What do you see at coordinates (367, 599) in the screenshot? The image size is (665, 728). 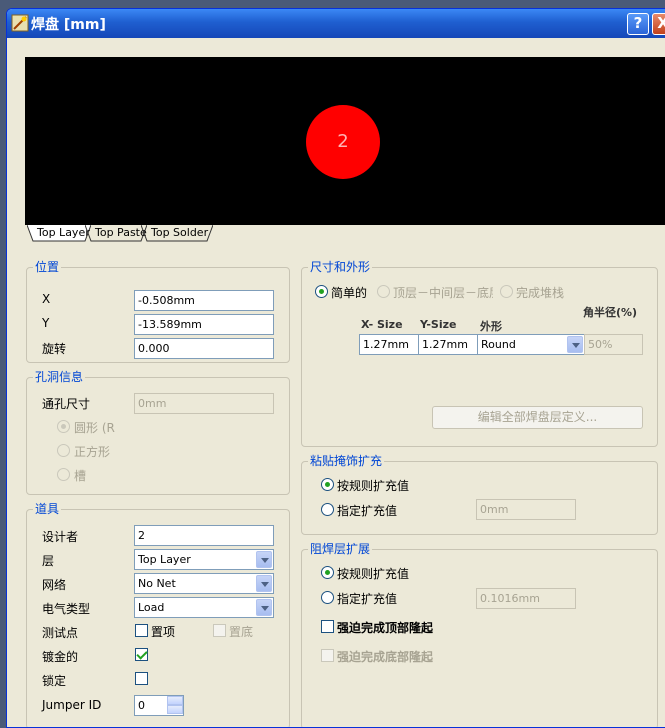 I see `solder-specified-label: 指定扩充值` at bounding box center [367, 599].